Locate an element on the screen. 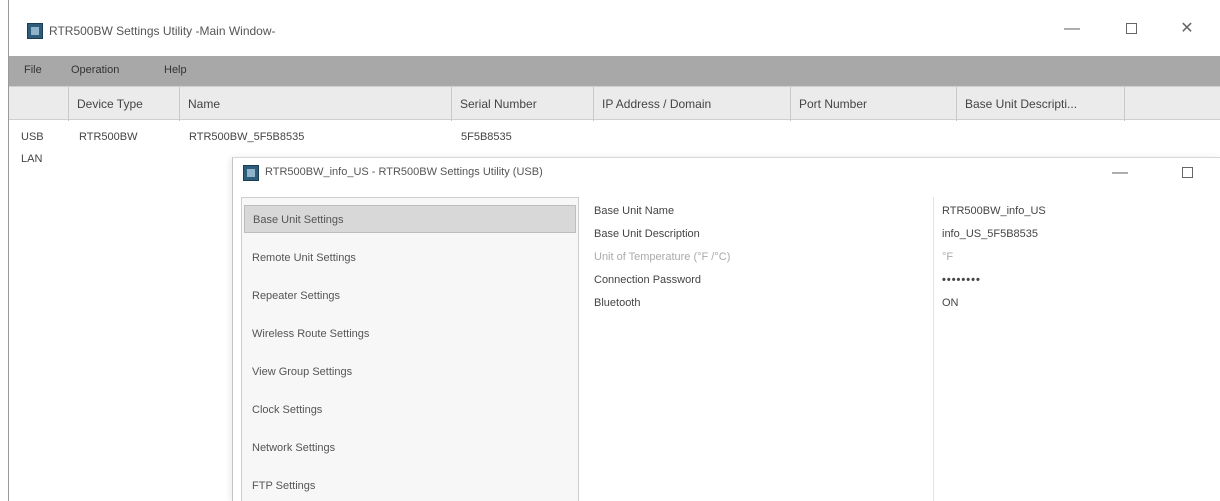 Image resolution: width=1220 pixels, height=501 pixels. column-header-connection is located at coordinates (39, 104).